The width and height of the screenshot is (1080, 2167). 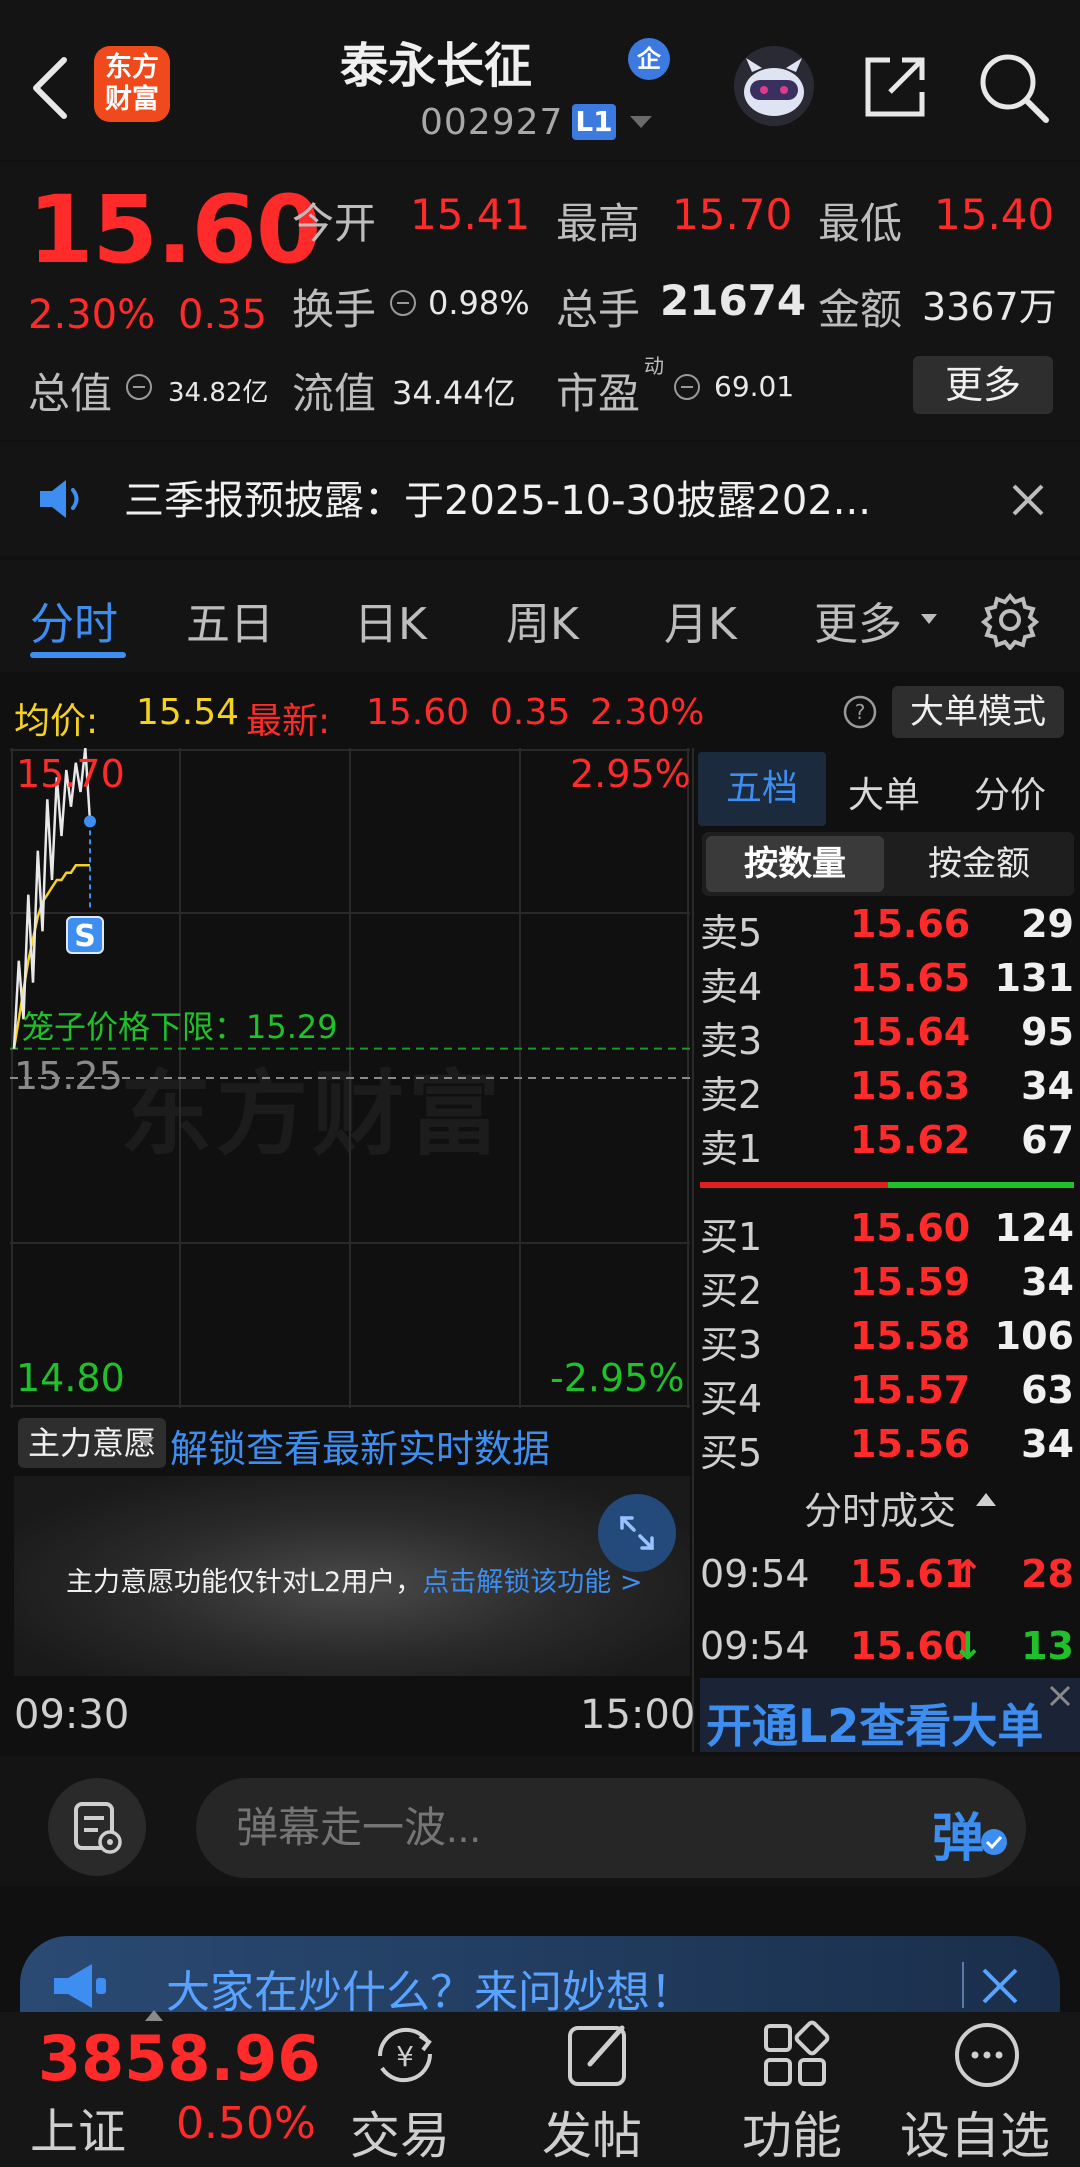 What do you see at coordinates (532, 1582) in the screenshot?
I see `unlock-feature-link: 点击解锁该功能 >` at bounding box center [532, 1582].